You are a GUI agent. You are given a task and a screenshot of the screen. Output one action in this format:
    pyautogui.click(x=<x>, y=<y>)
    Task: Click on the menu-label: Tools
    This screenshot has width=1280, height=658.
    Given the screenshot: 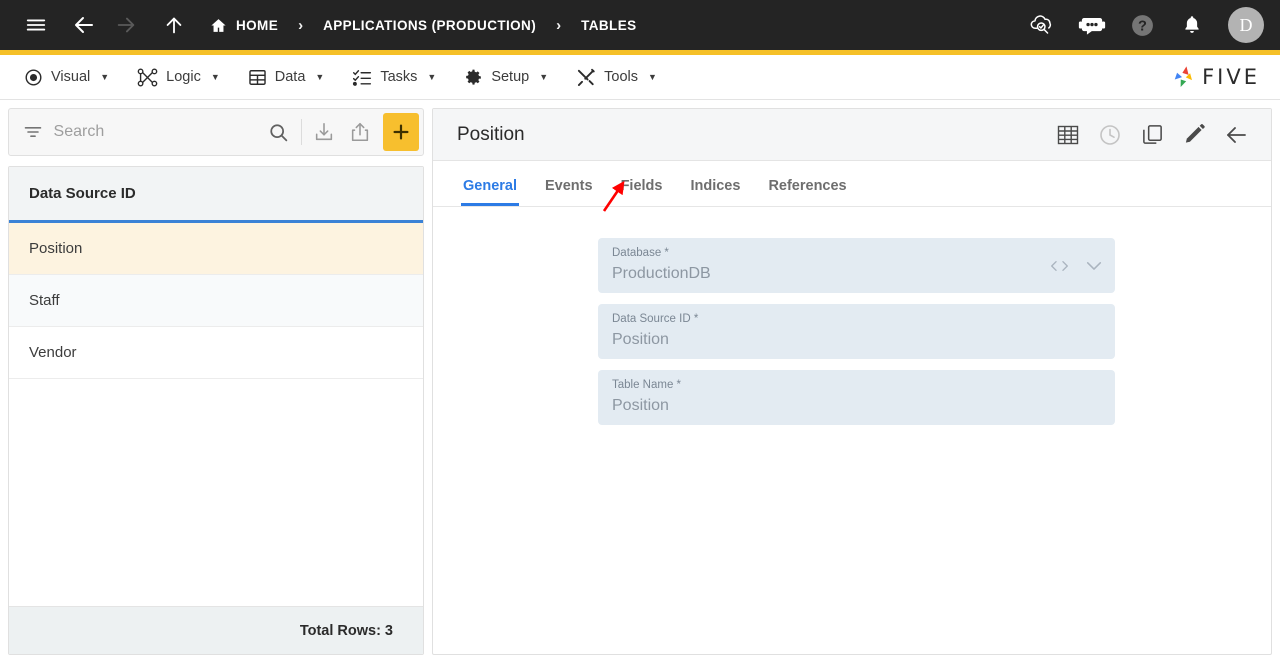 What is the action you would take?
    pyautogui.click(x=621, y=77)
    